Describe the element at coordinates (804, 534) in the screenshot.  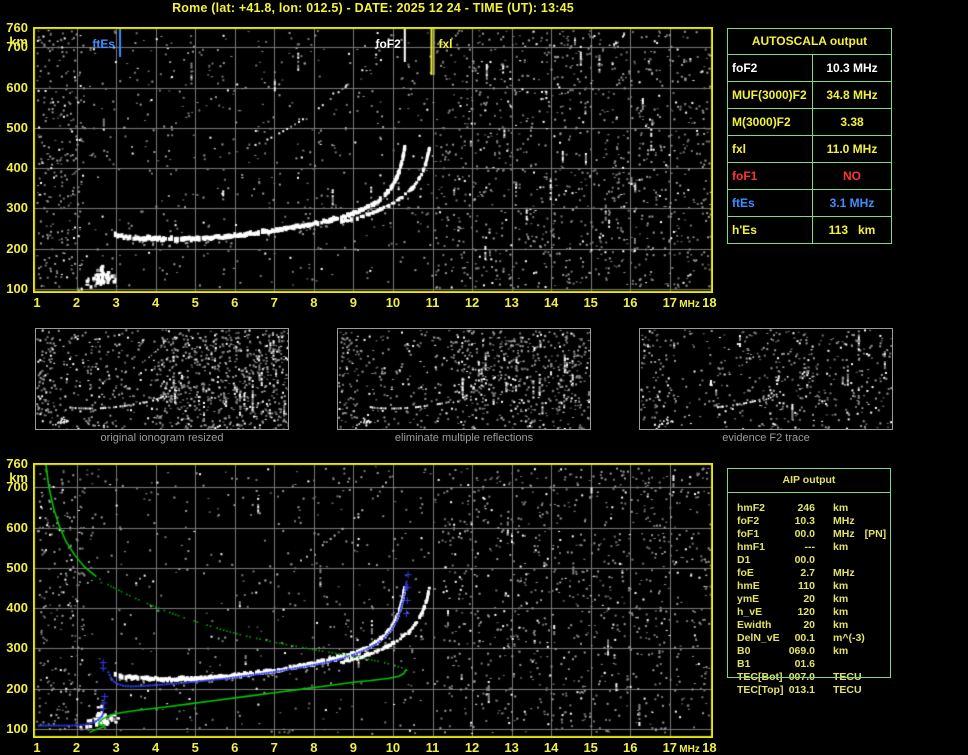
I see `aip-cell-v: 00.0` at that location.